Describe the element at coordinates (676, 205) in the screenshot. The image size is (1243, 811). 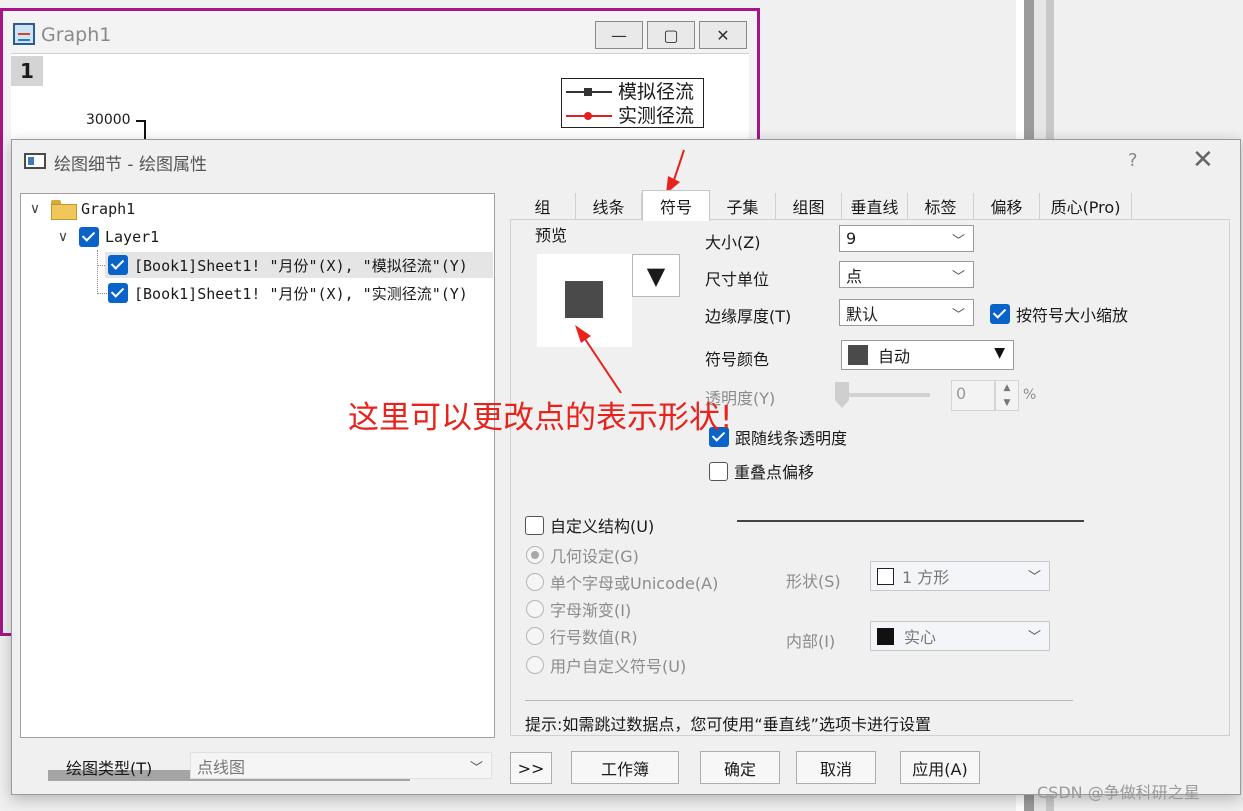
I see `tab-symbol: 符号` at that location.